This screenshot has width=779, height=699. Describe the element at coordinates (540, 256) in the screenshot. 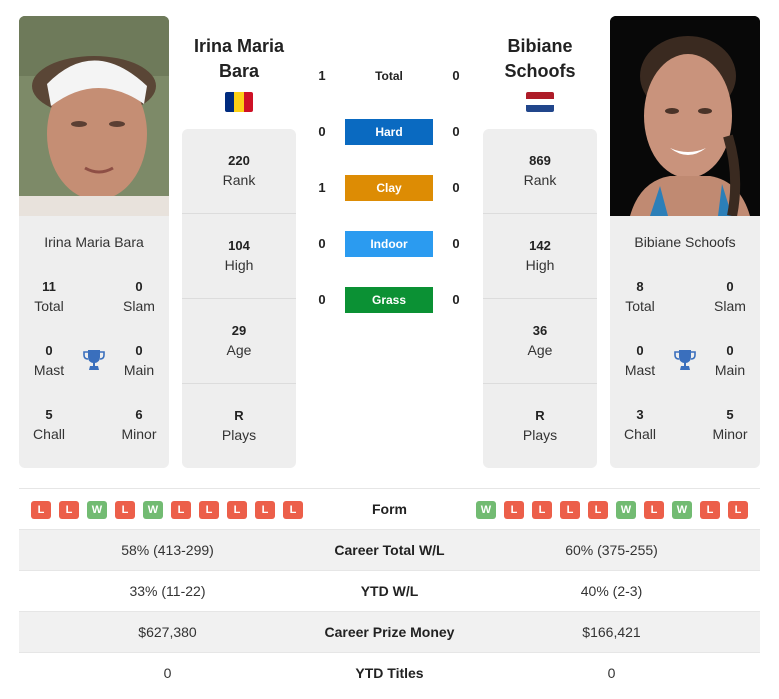

I see `stat-high: 142 High` at that location.